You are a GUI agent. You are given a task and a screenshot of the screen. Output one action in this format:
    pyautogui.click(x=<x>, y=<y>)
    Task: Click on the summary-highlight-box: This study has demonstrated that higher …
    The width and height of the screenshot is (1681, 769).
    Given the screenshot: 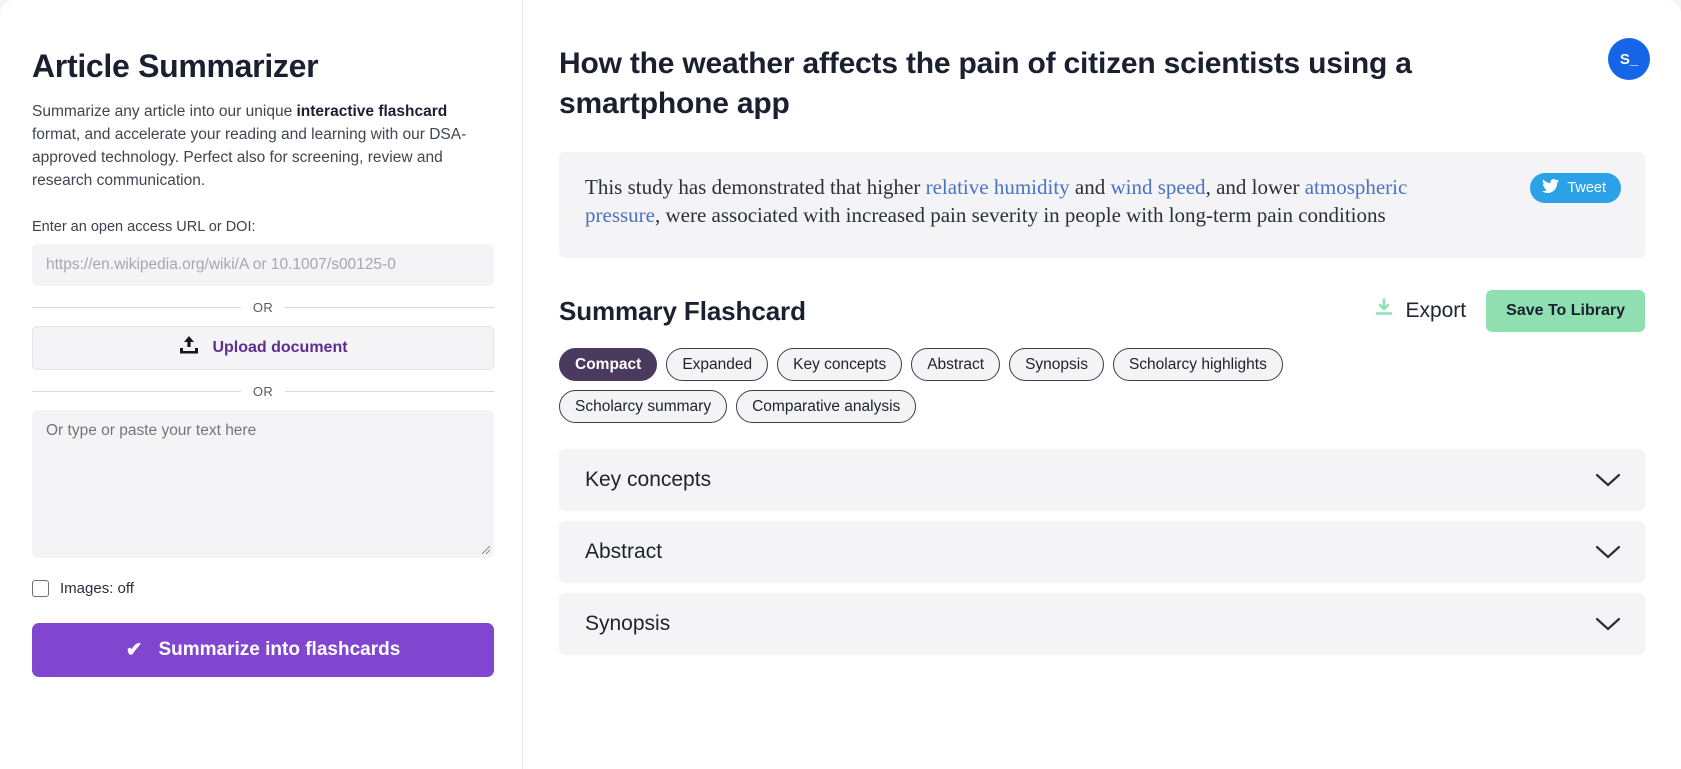 What is the action you would take?
    pyautogui.click(x=1102, y=205)
    